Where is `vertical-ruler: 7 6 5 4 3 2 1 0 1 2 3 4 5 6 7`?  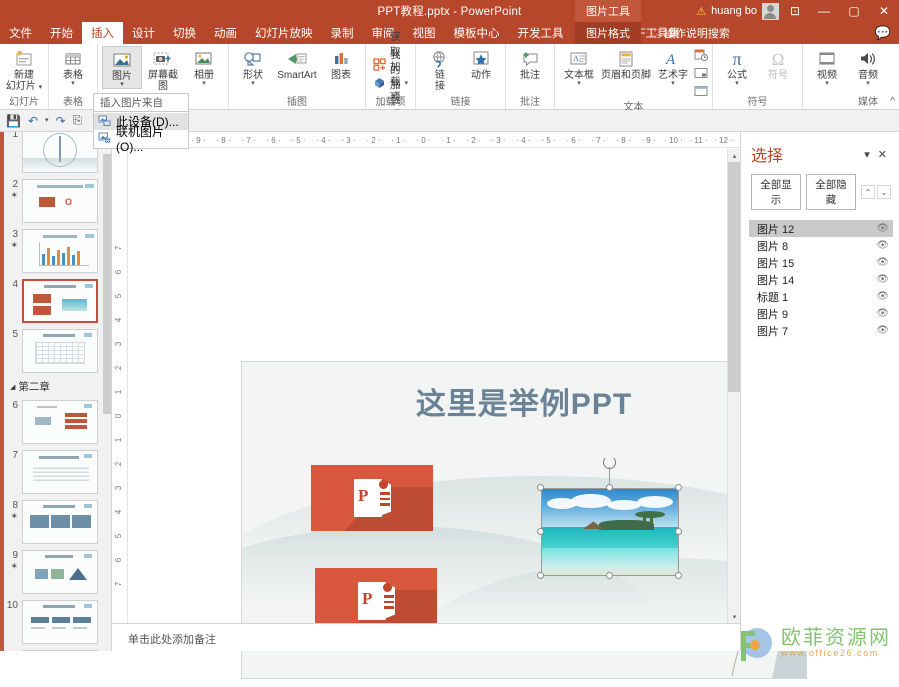 vertical-ruler: 7 6 5 4 3 2 1 0 1 2 3 4 5 6 7 is located at coordinates (120, 399).